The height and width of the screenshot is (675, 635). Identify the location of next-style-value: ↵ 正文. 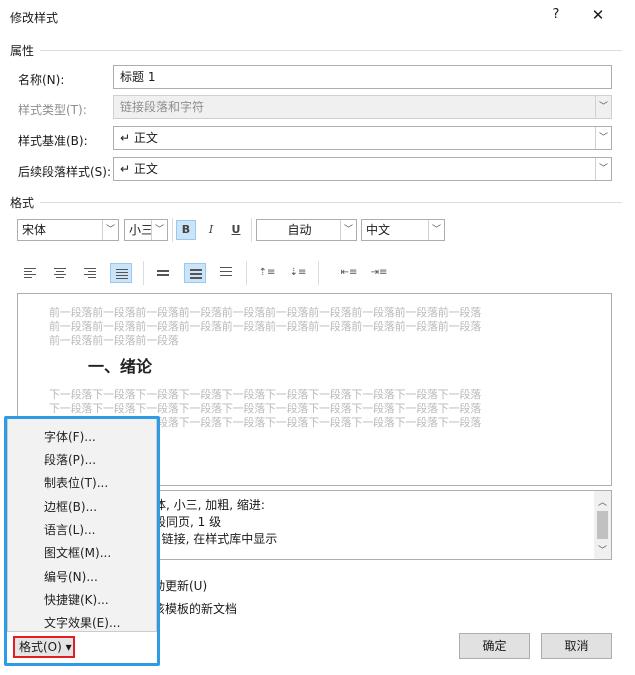
(139, 169).